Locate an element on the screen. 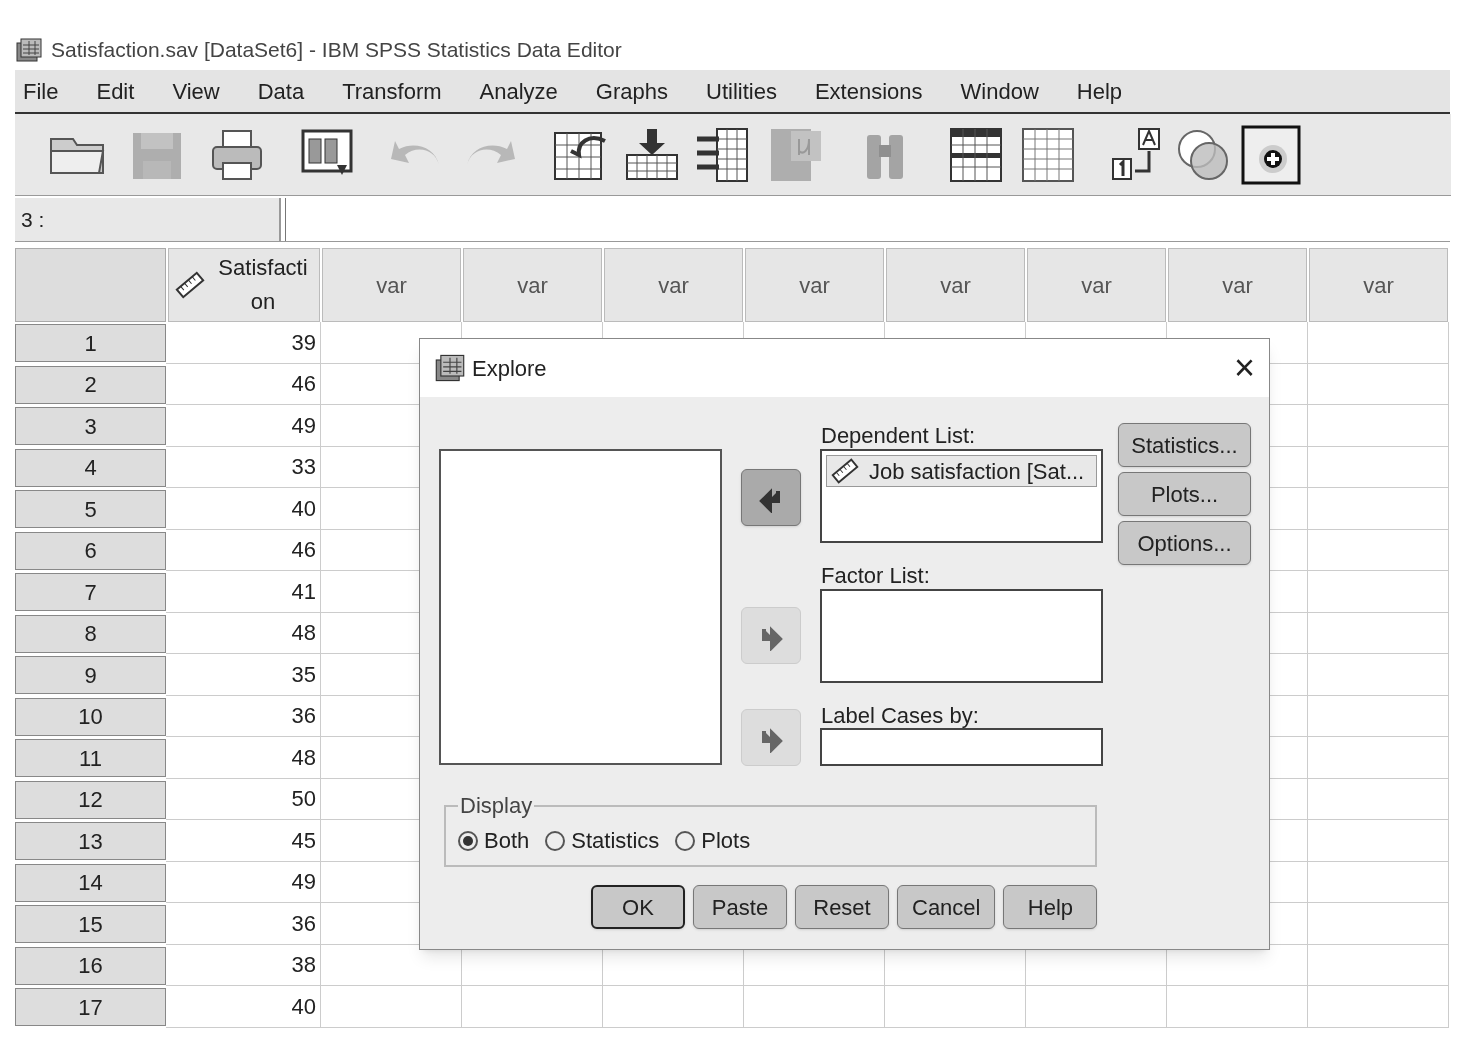 The height and width of the screenshot is (1040, 1468). row-header: 16 is located at coordinates (90, 965).